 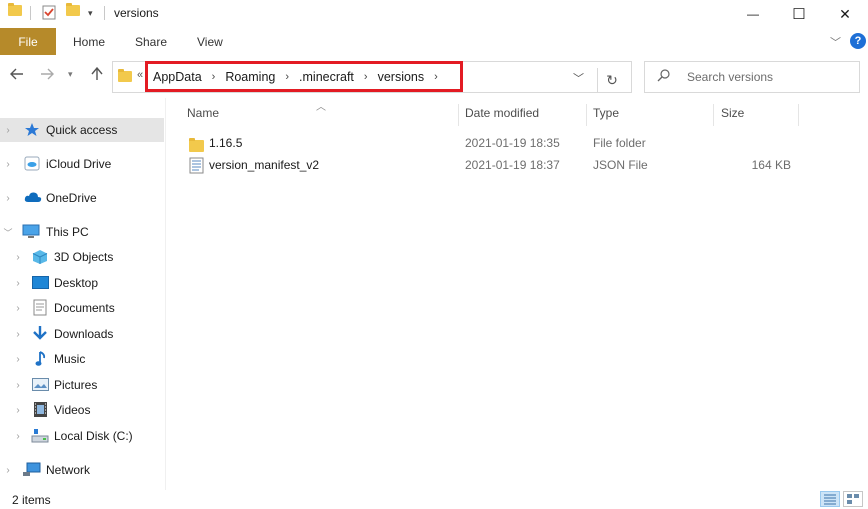 I want to click on large-icons-view-icon, so click(x=853, y=499).